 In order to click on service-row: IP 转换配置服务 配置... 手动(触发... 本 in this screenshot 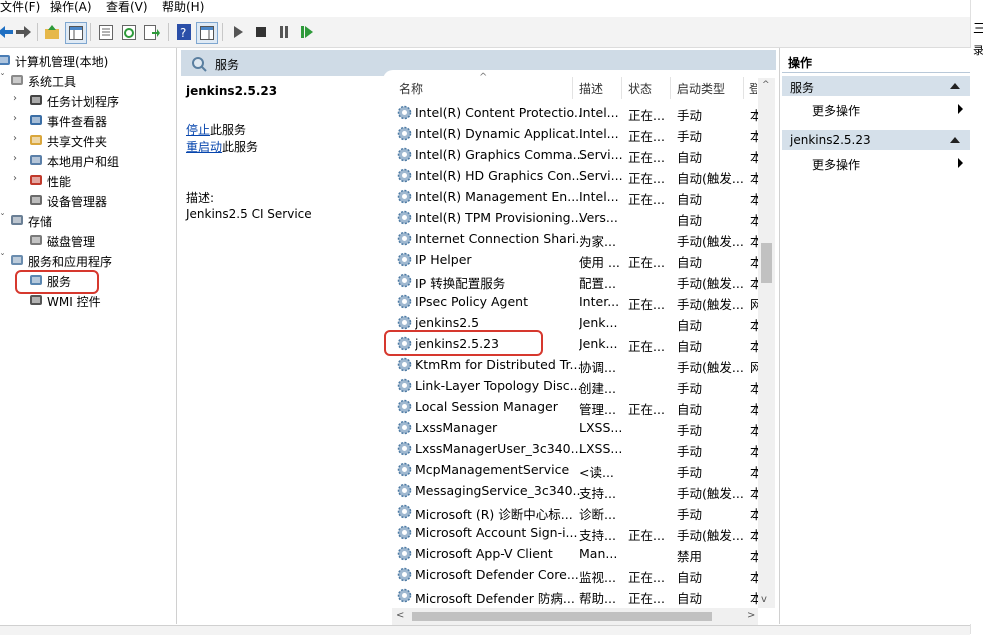, I will do `click(576, 280)`.